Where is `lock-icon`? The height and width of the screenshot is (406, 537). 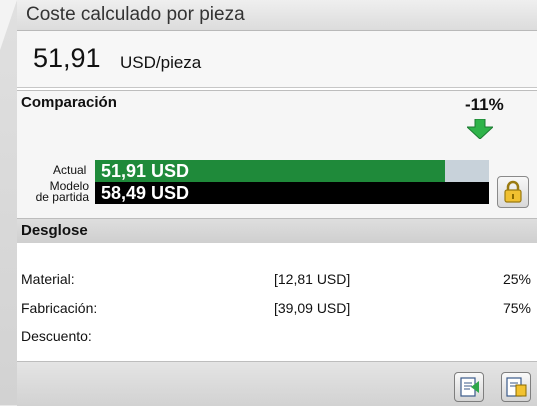 lock-icon is located at coordinates (513, 195).